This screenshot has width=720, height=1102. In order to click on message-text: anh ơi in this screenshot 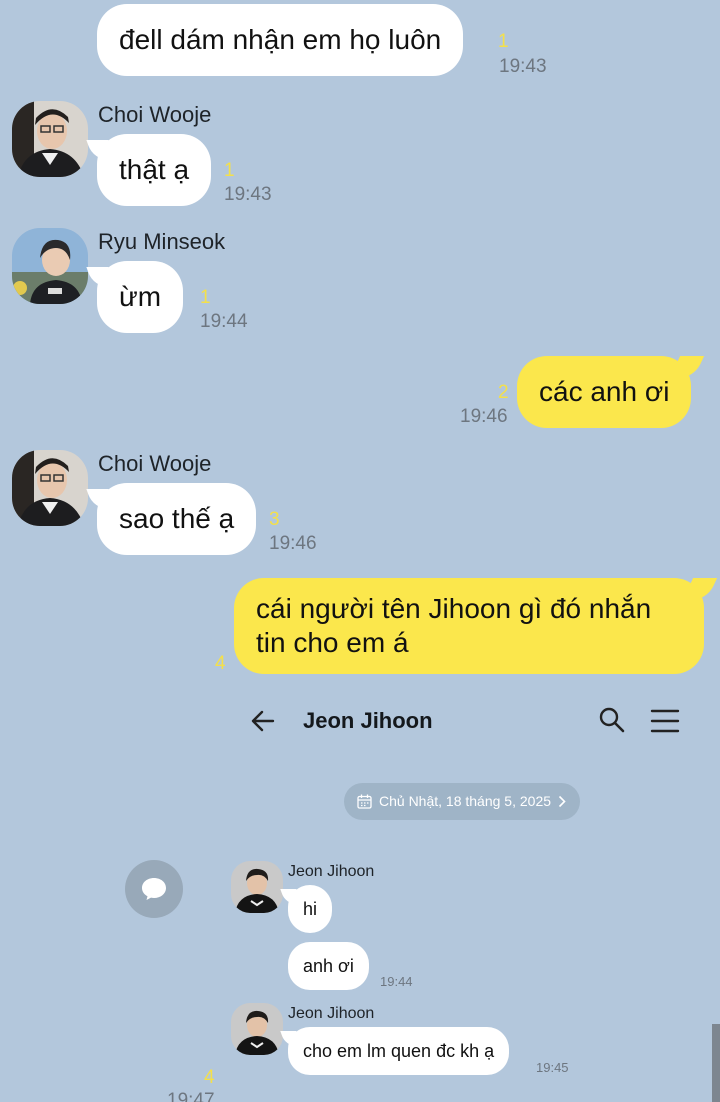, I will do `click(328, 966)`.